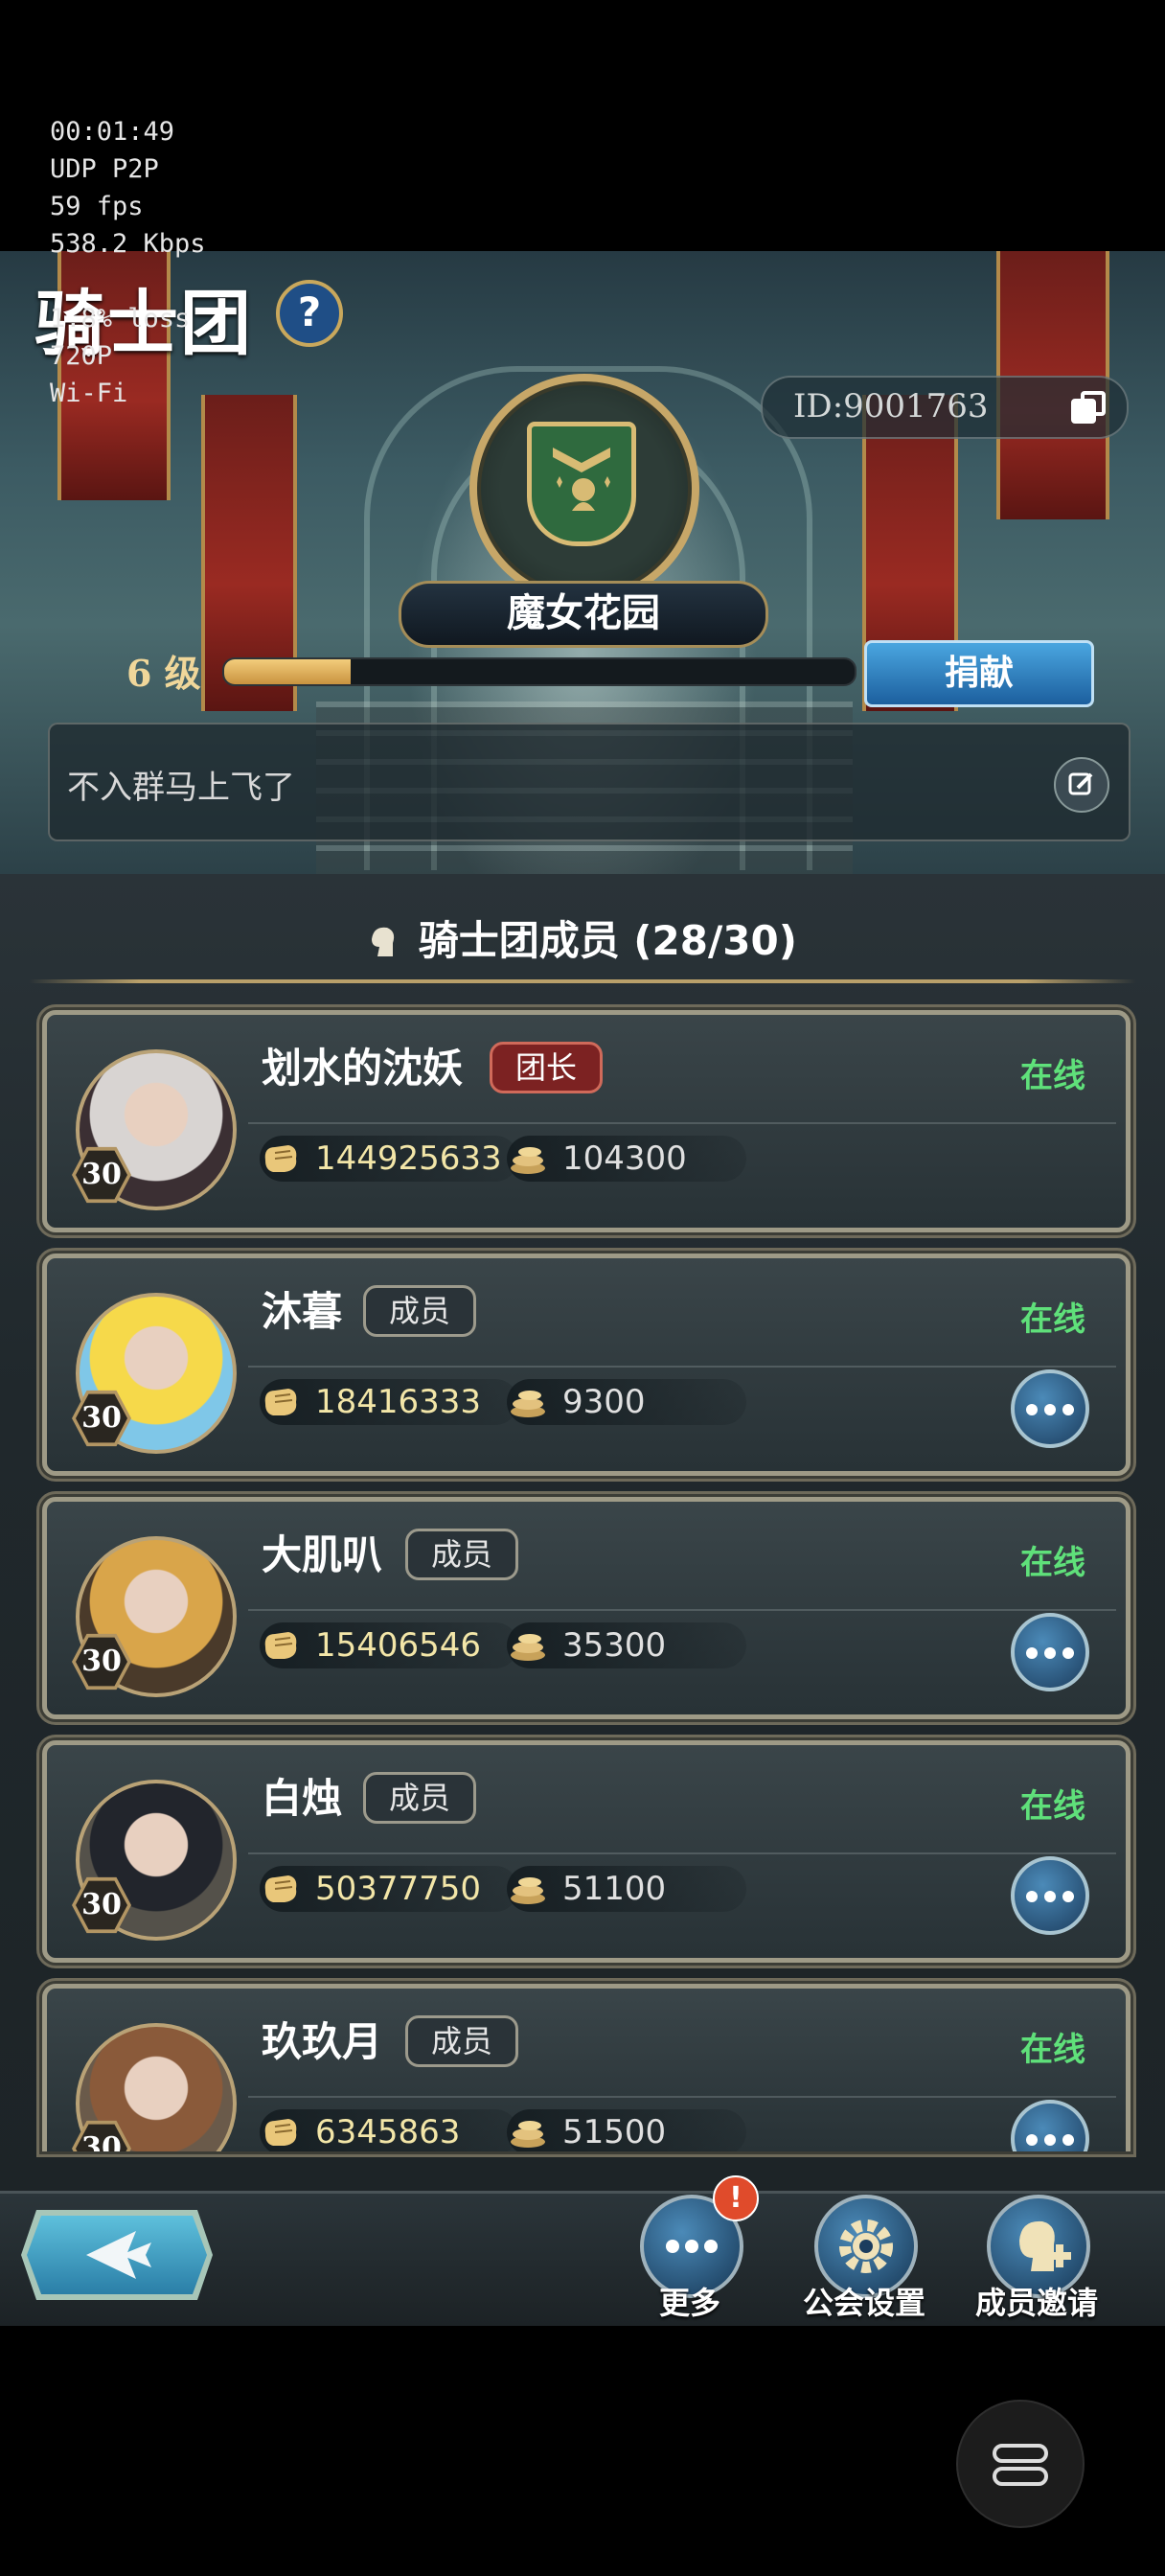  Describe the element at coordinates (323, 2042) in the screenshot. I see `member-name: 玖玖月` at that location.